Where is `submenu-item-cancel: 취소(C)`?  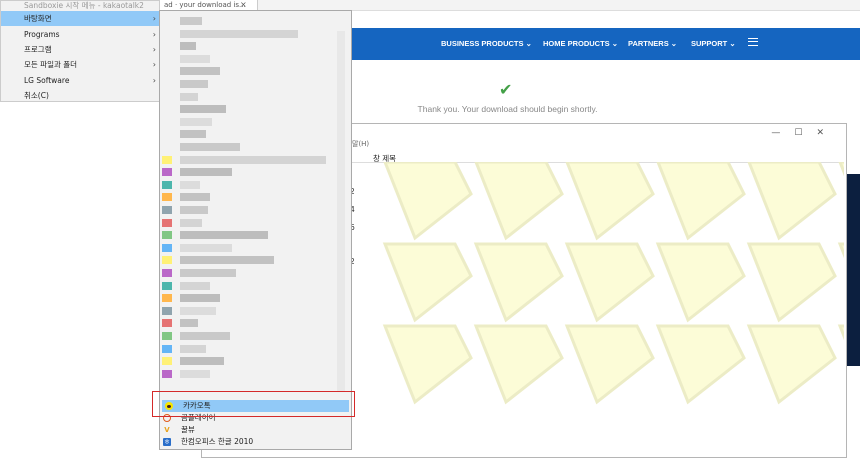 submenu-item-cancel: 취소(C) is located at coordinates (80, 95).